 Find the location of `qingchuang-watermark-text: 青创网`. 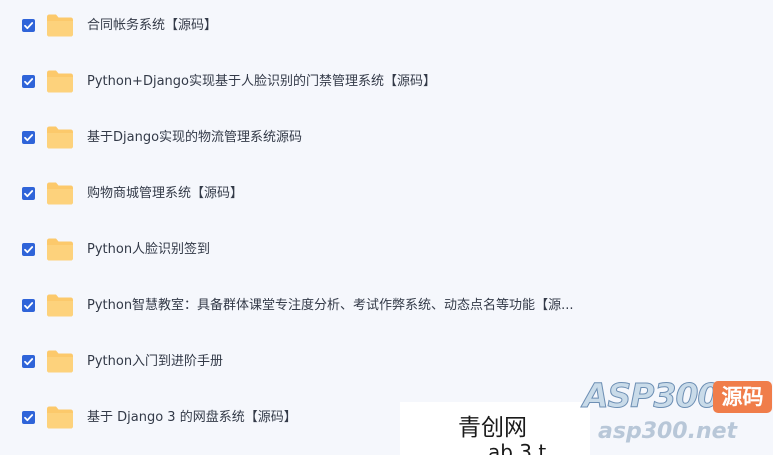

qingchuang-watermark-text: 青创网 is located at coordinates (492, 428).